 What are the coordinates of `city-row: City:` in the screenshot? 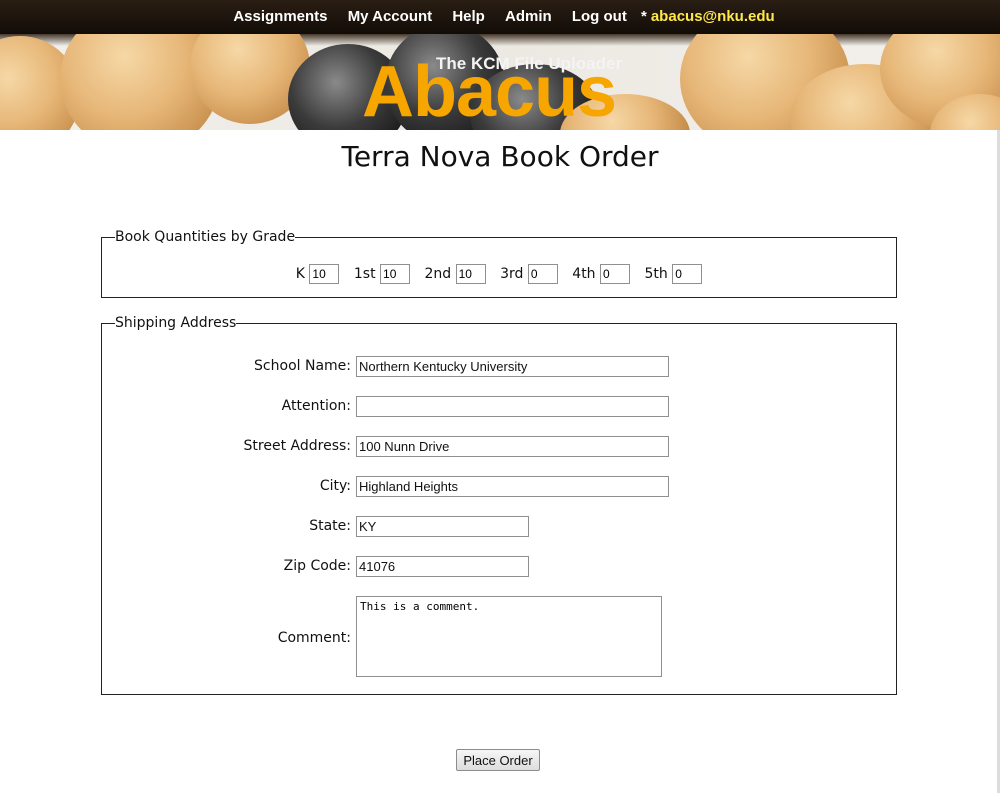 It's located at (499, 487).